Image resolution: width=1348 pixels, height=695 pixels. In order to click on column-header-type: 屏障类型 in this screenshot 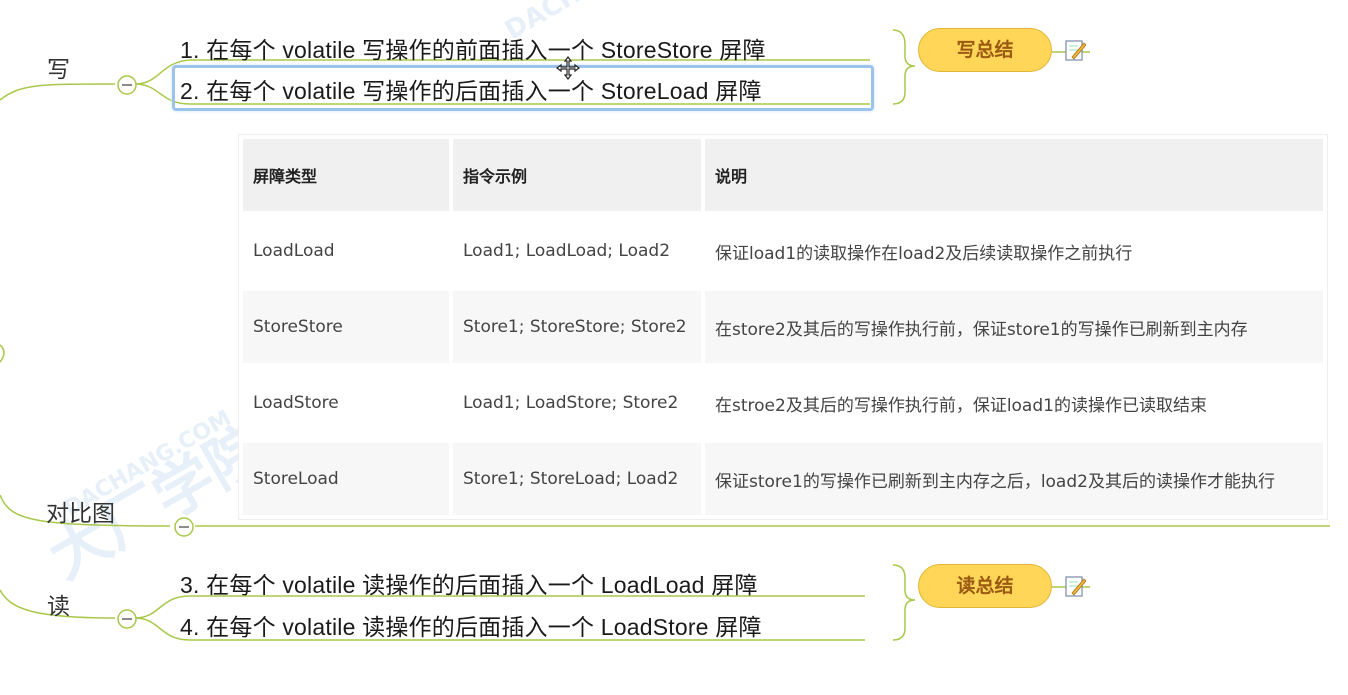, I will do `click(346, 175)`.